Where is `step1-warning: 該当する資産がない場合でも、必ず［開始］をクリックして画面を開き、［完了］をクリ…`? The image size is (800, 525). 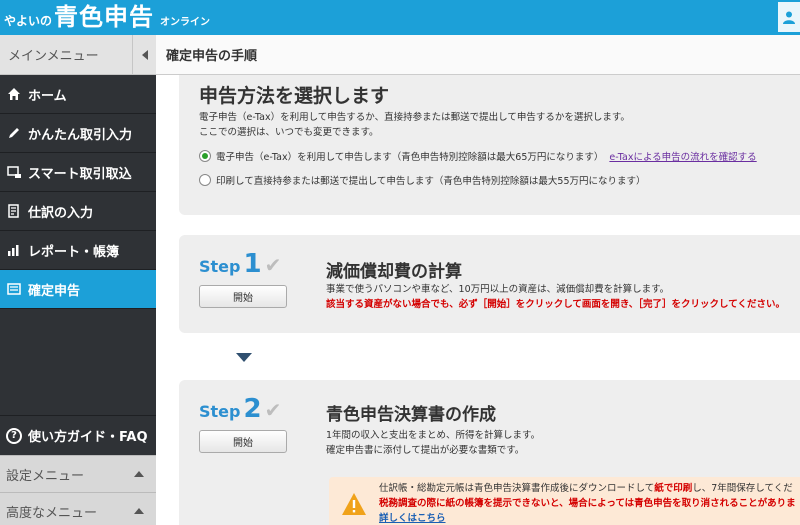
step1-warning: 該当する資産がない場合でも、必ず［開始］をクリックして画面を開き、［完了］をクリ… is located at coordinates (555, 304).